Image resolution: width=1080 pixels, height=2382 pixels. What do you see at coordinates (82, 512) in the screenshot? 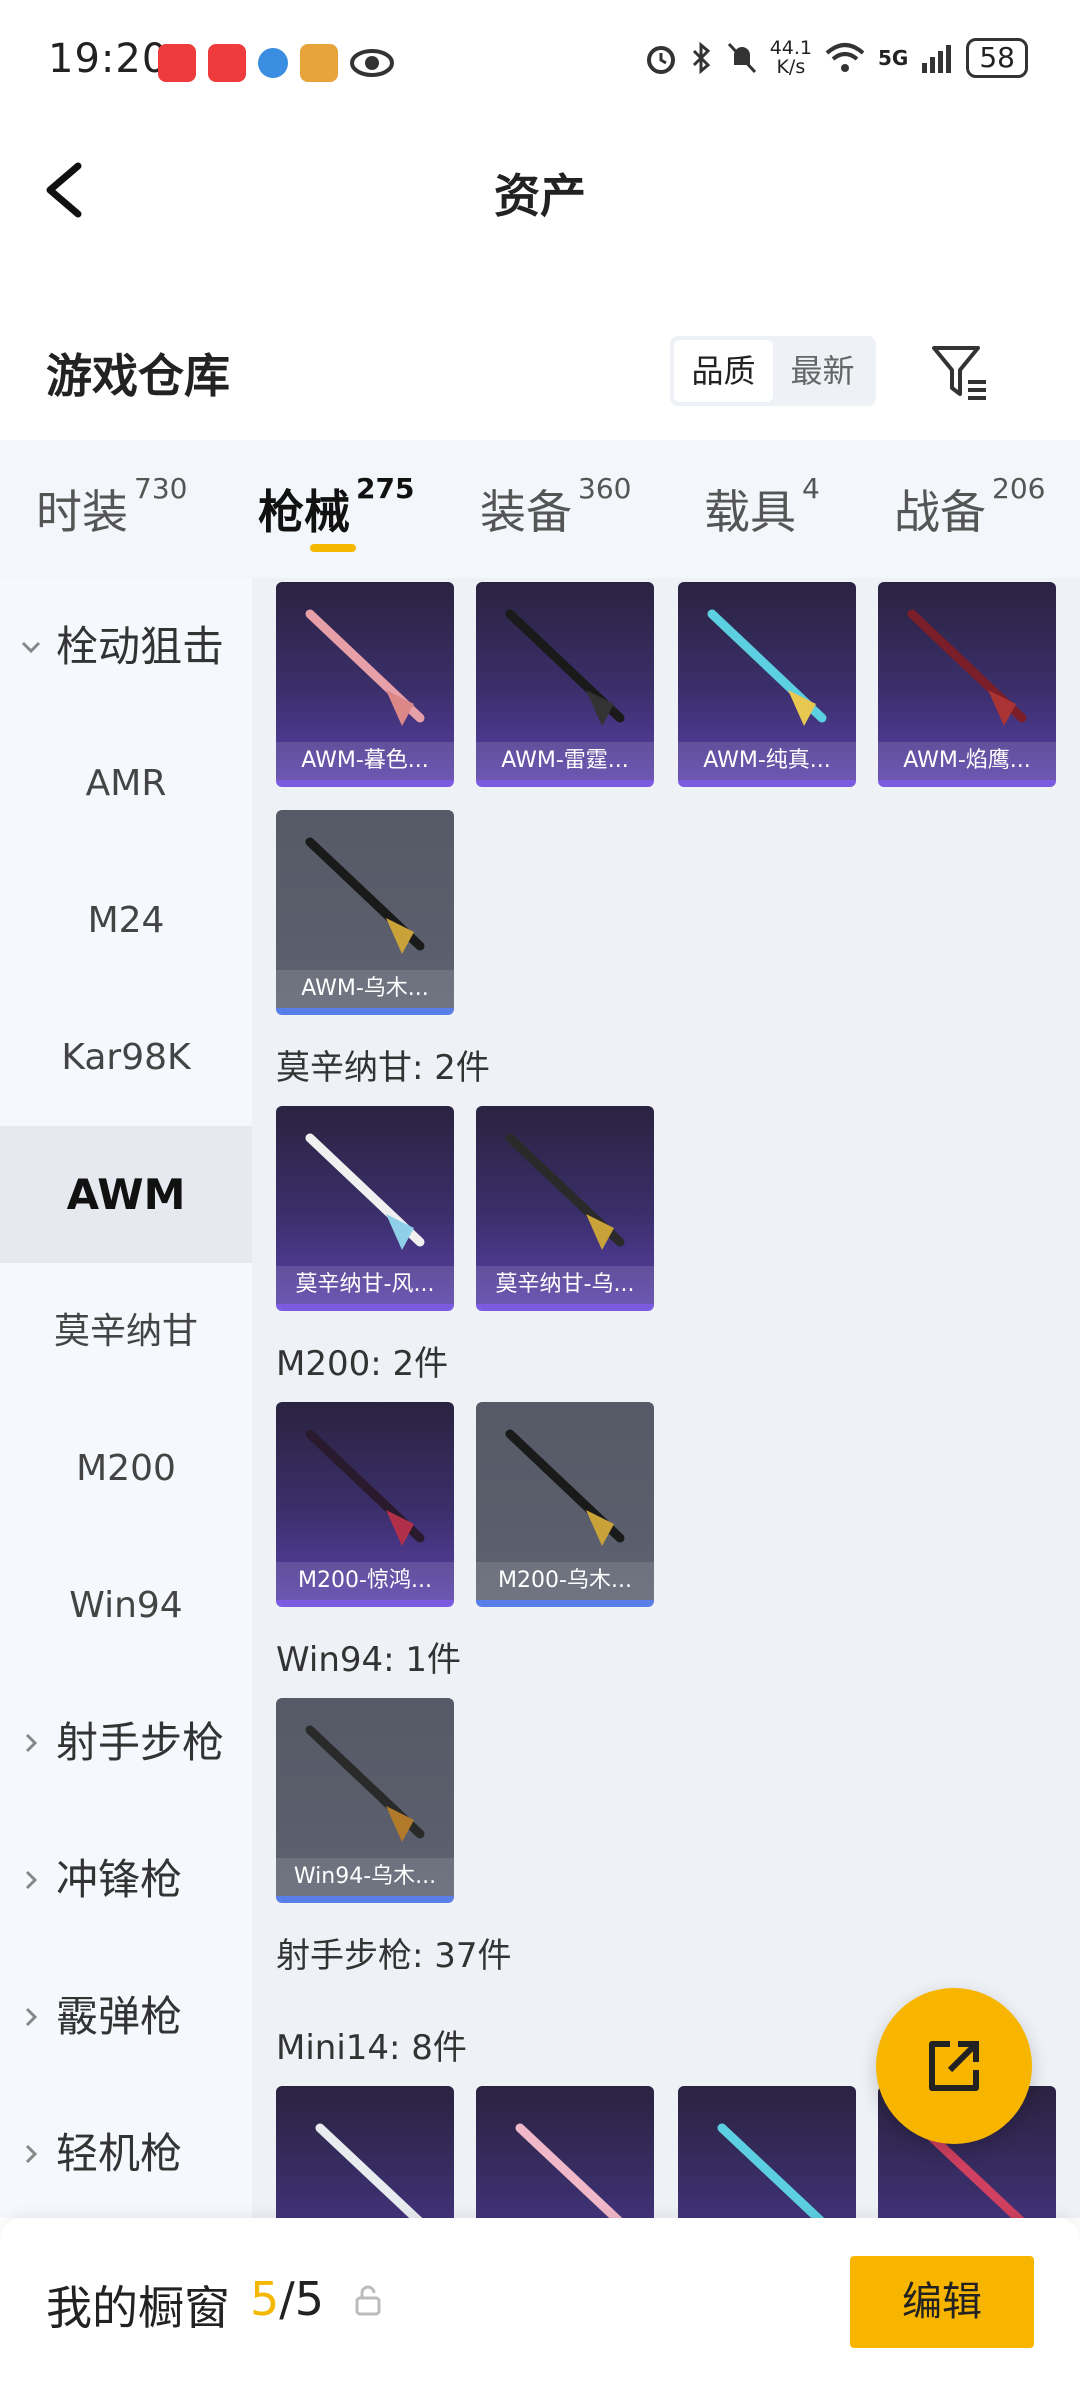
I see `tab-label: 时装` at bounding box center [82, 512].